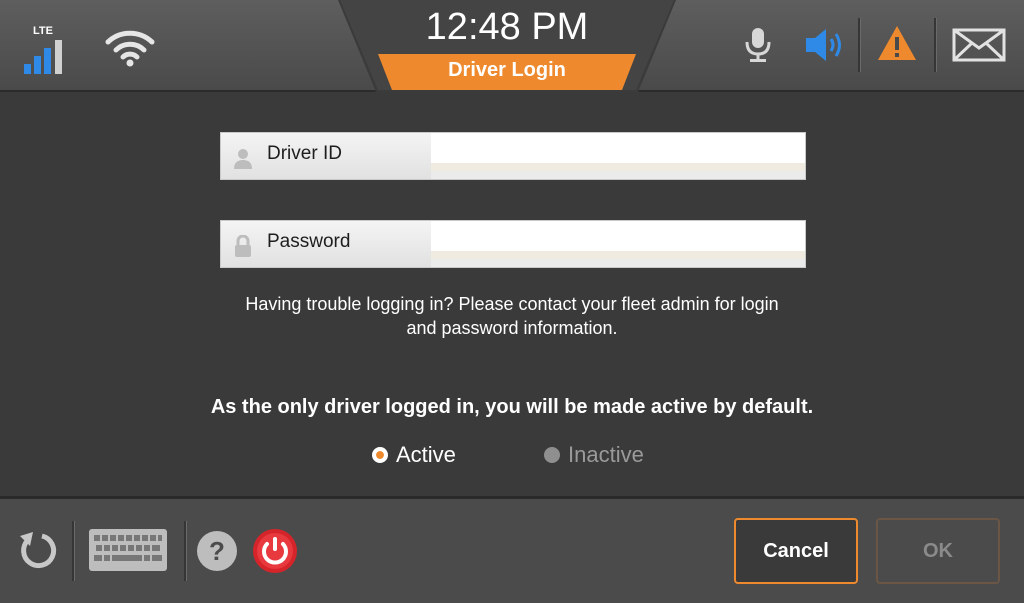 This screenshot has height=603, width=1024. Describe the element at coordinates (380, 455) in the screenshot. I see `radio-active-indicator` at that location.